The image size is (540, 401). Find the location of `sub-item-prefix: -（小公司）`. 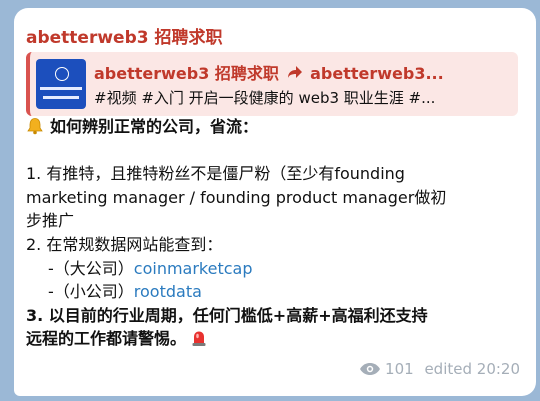

sub-item-prefix: -（小公司） is located at coordinates (91, 292).